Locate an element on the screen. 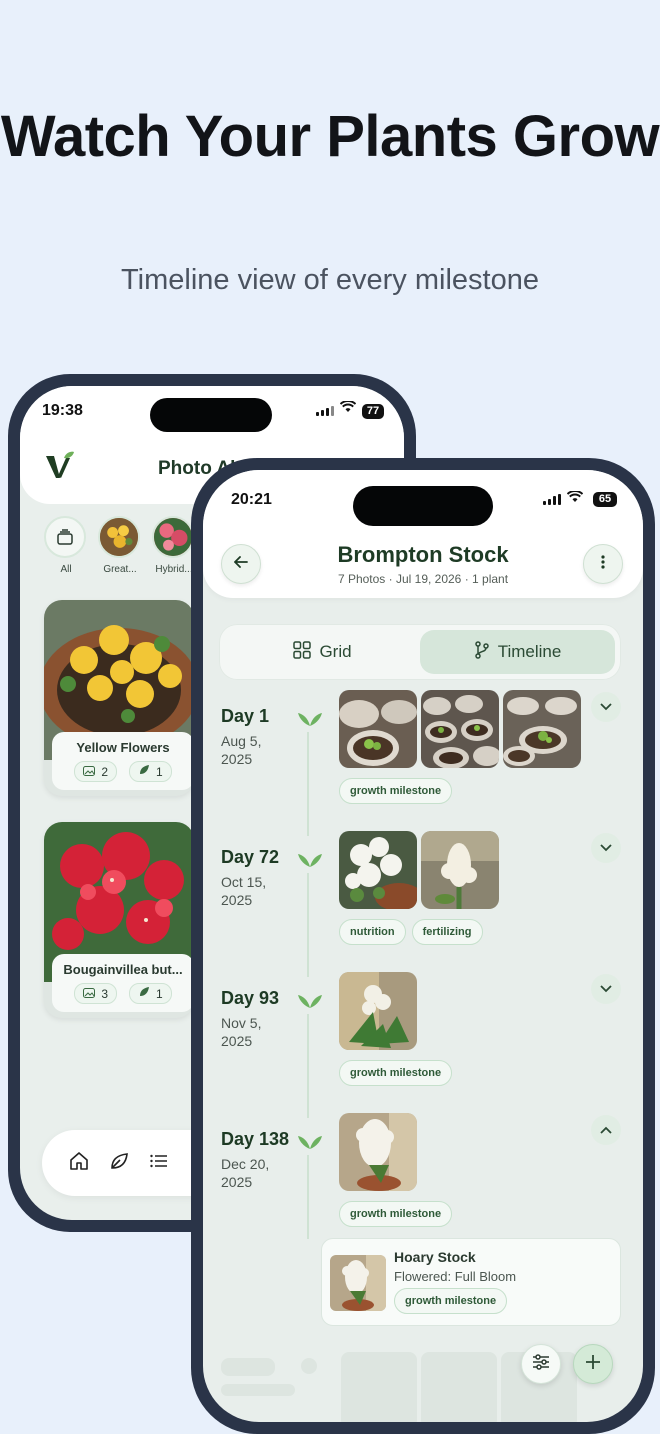 The height and width of the screenshot is (1434, 660). tab-grid: Grid is located at coordinates (322, 652).